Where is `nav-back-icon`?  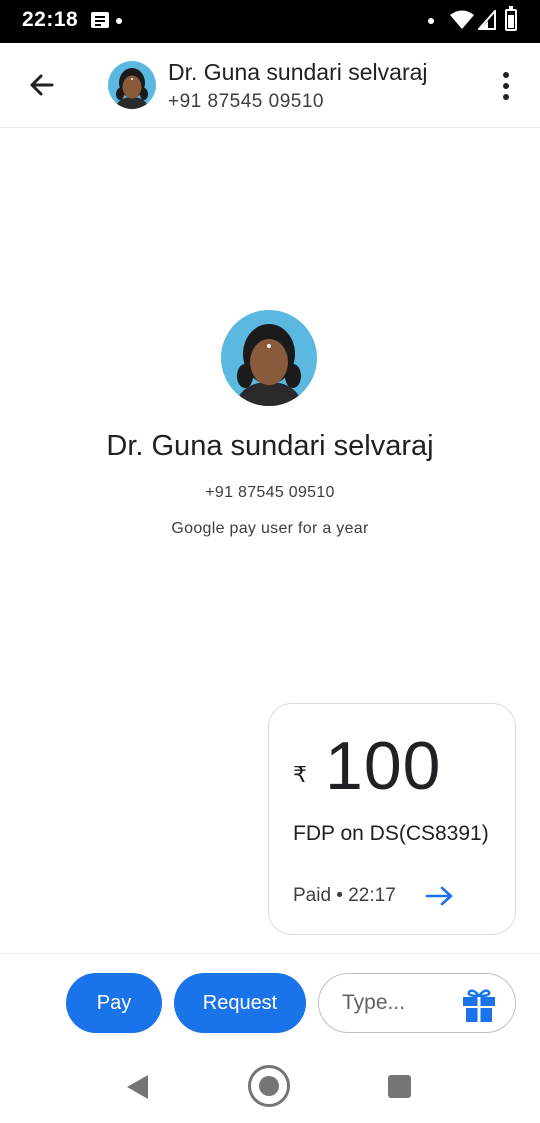 nav-back-icon is located at coordinates (138, 1087).